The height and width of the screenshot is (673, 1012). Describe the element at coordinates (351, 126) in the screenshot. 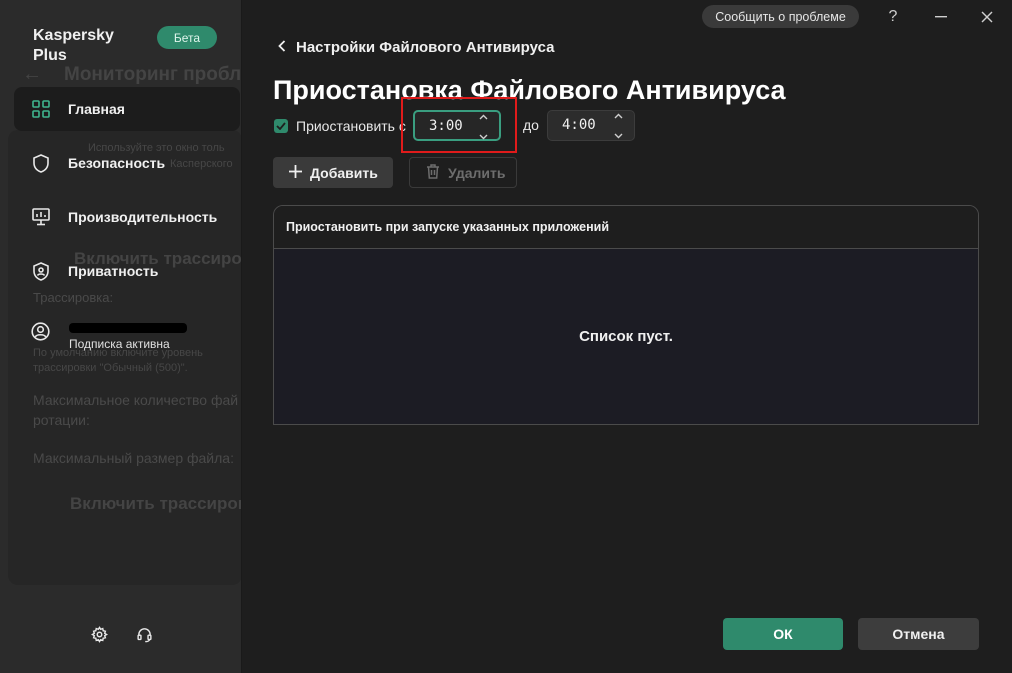

I see `pause-checkbox-label: Приостановить с` at that location.